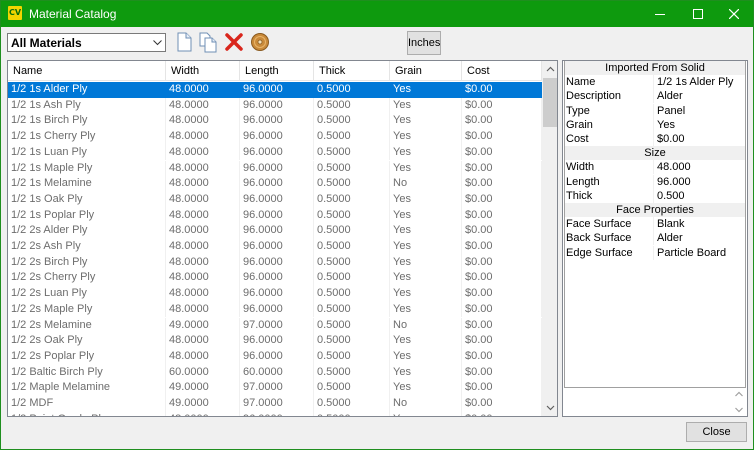  Describe the element at coordinates (87, 70) in the screenshot. I see `column-header-name: Name` at that location.